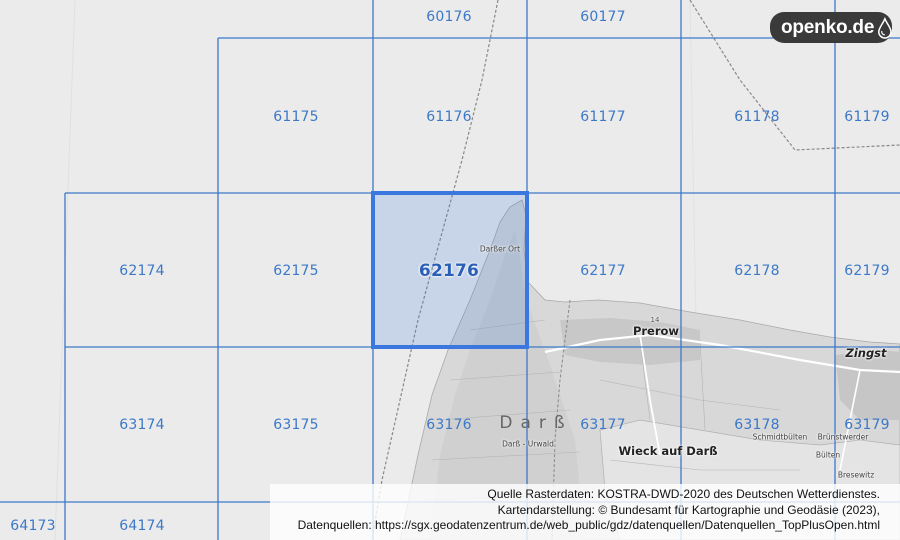 This screenshot has height=540, width=900. Describe the element at coordinates (296, 271) in the screenshot. I see `grid-cell-label: 62175` at that location.